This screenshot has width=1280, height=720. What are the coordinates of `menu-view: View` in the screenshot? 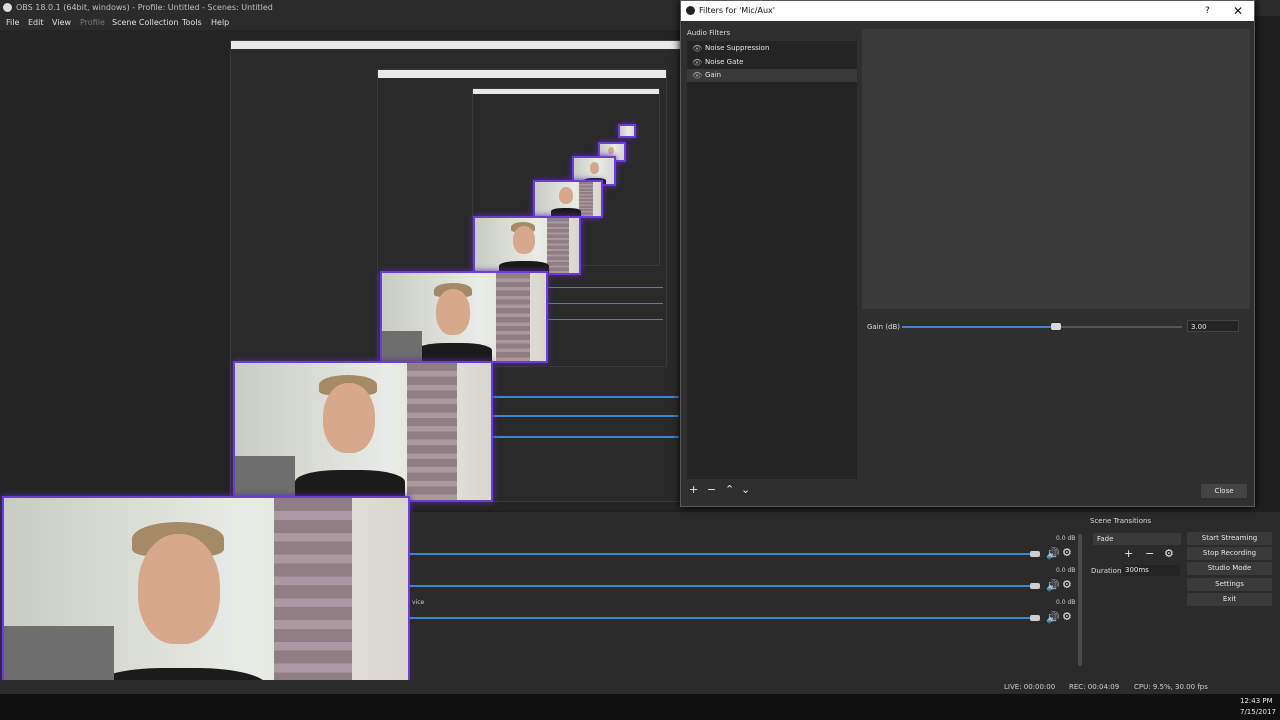 It's located at (61, 23).